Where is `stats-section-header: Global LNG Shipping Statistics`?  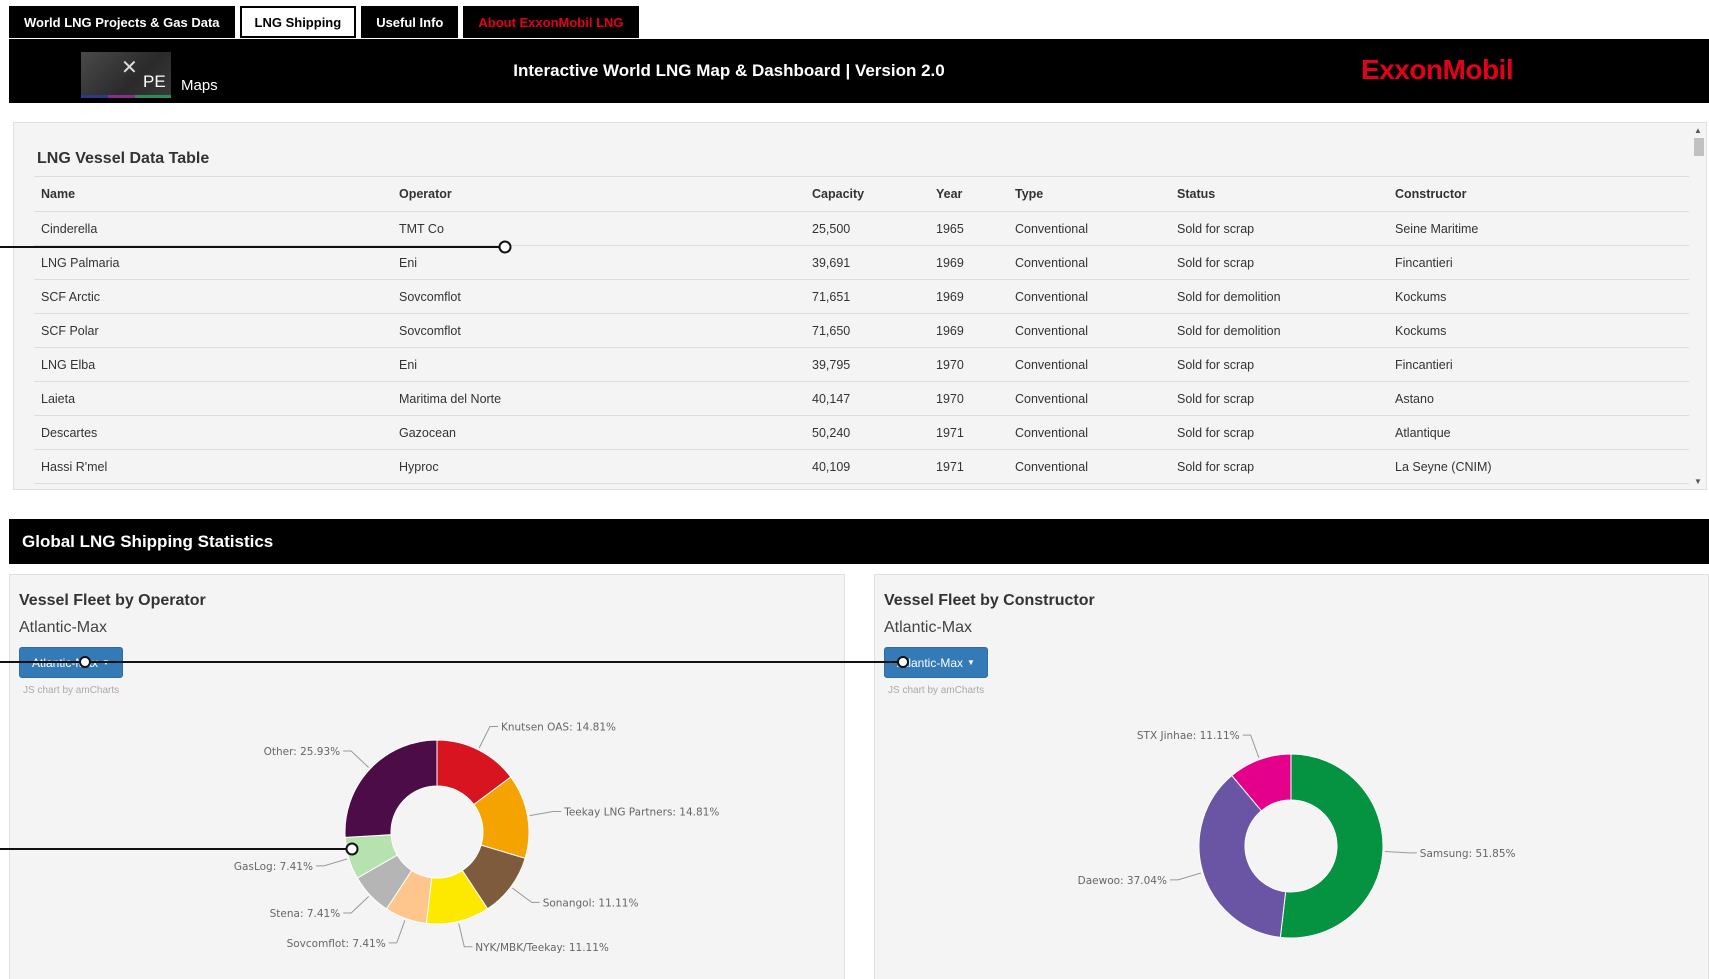 stats-section-header: Global LNG Shipping Statistics is located at coordinates (859, 541).